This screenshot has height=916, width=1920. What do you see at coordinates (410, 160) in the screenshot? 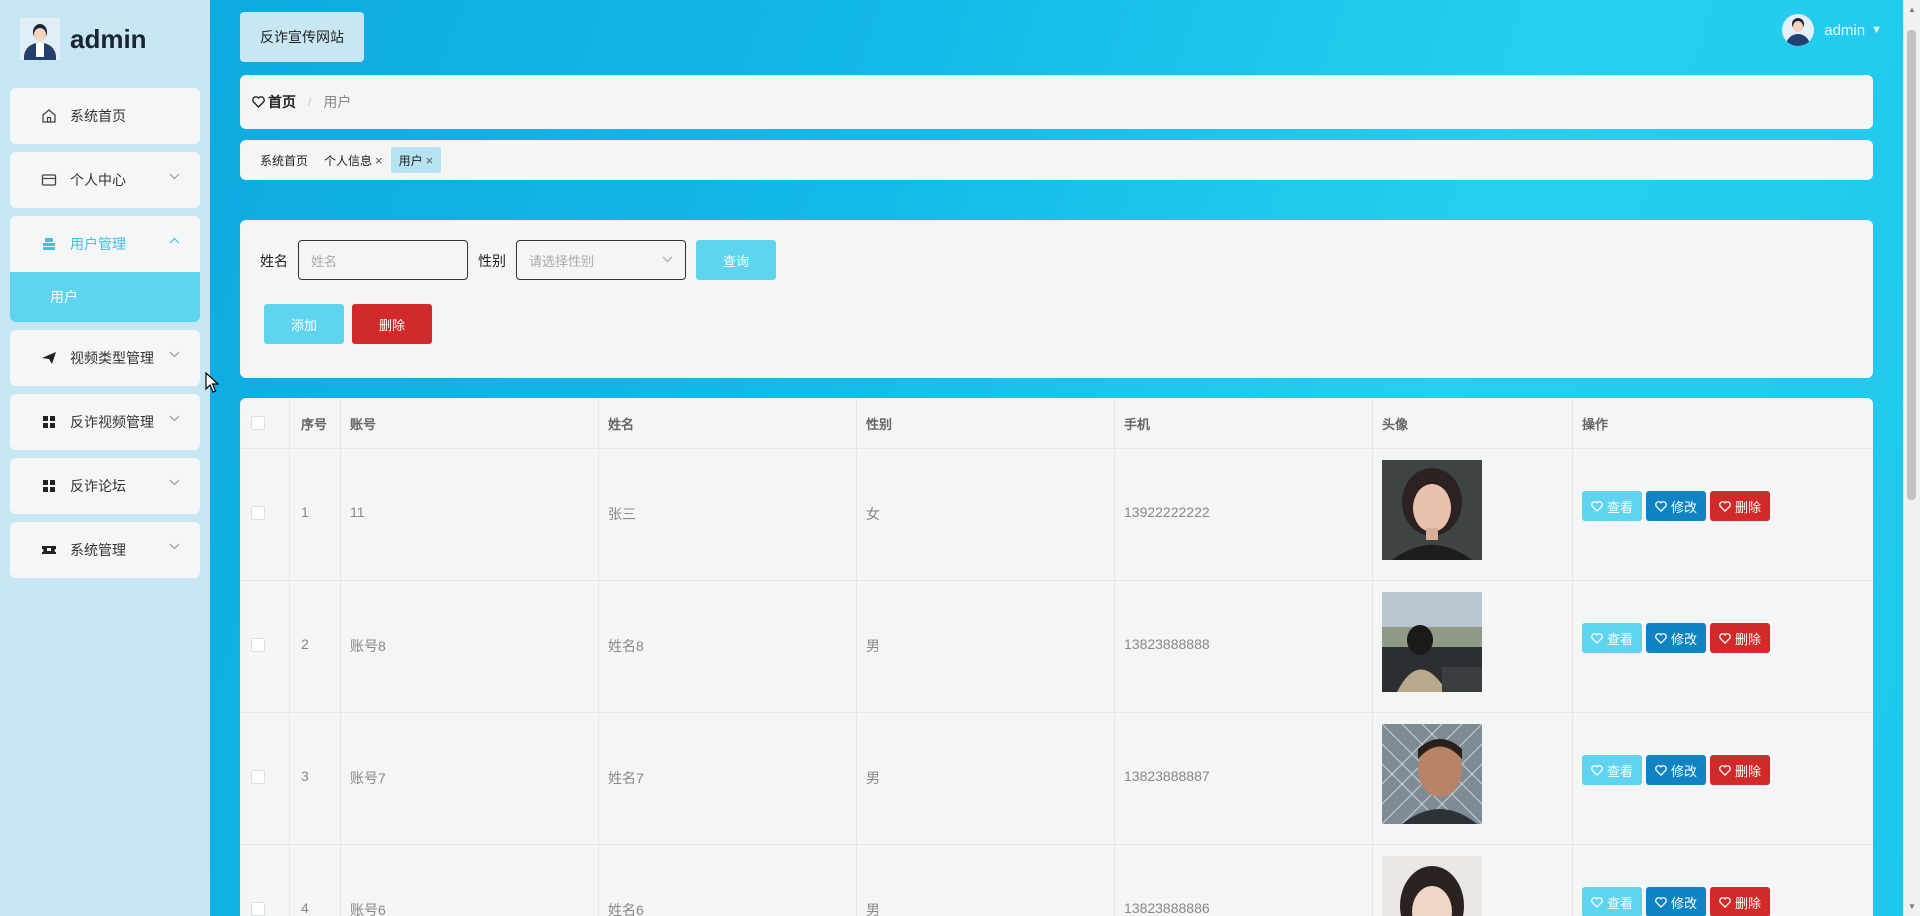
I see `tag-label: 用户` at bounding box center [410, 160].